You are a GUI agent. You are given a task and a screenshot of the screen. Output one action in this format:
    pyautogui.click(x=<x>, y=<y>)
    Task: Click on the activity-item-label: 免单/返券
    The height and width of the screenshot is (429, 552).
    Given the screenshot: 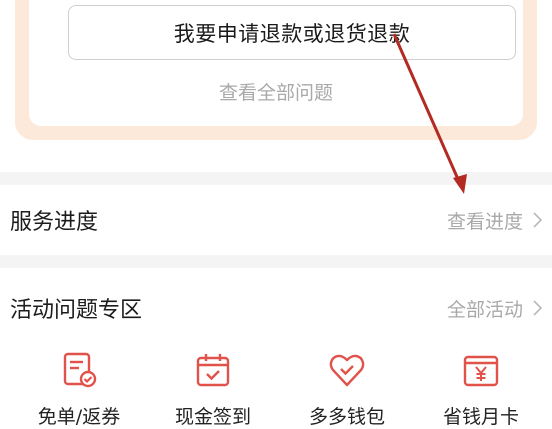 What is the action you would take?
    pyautogui.click(x=79, y=417)
    